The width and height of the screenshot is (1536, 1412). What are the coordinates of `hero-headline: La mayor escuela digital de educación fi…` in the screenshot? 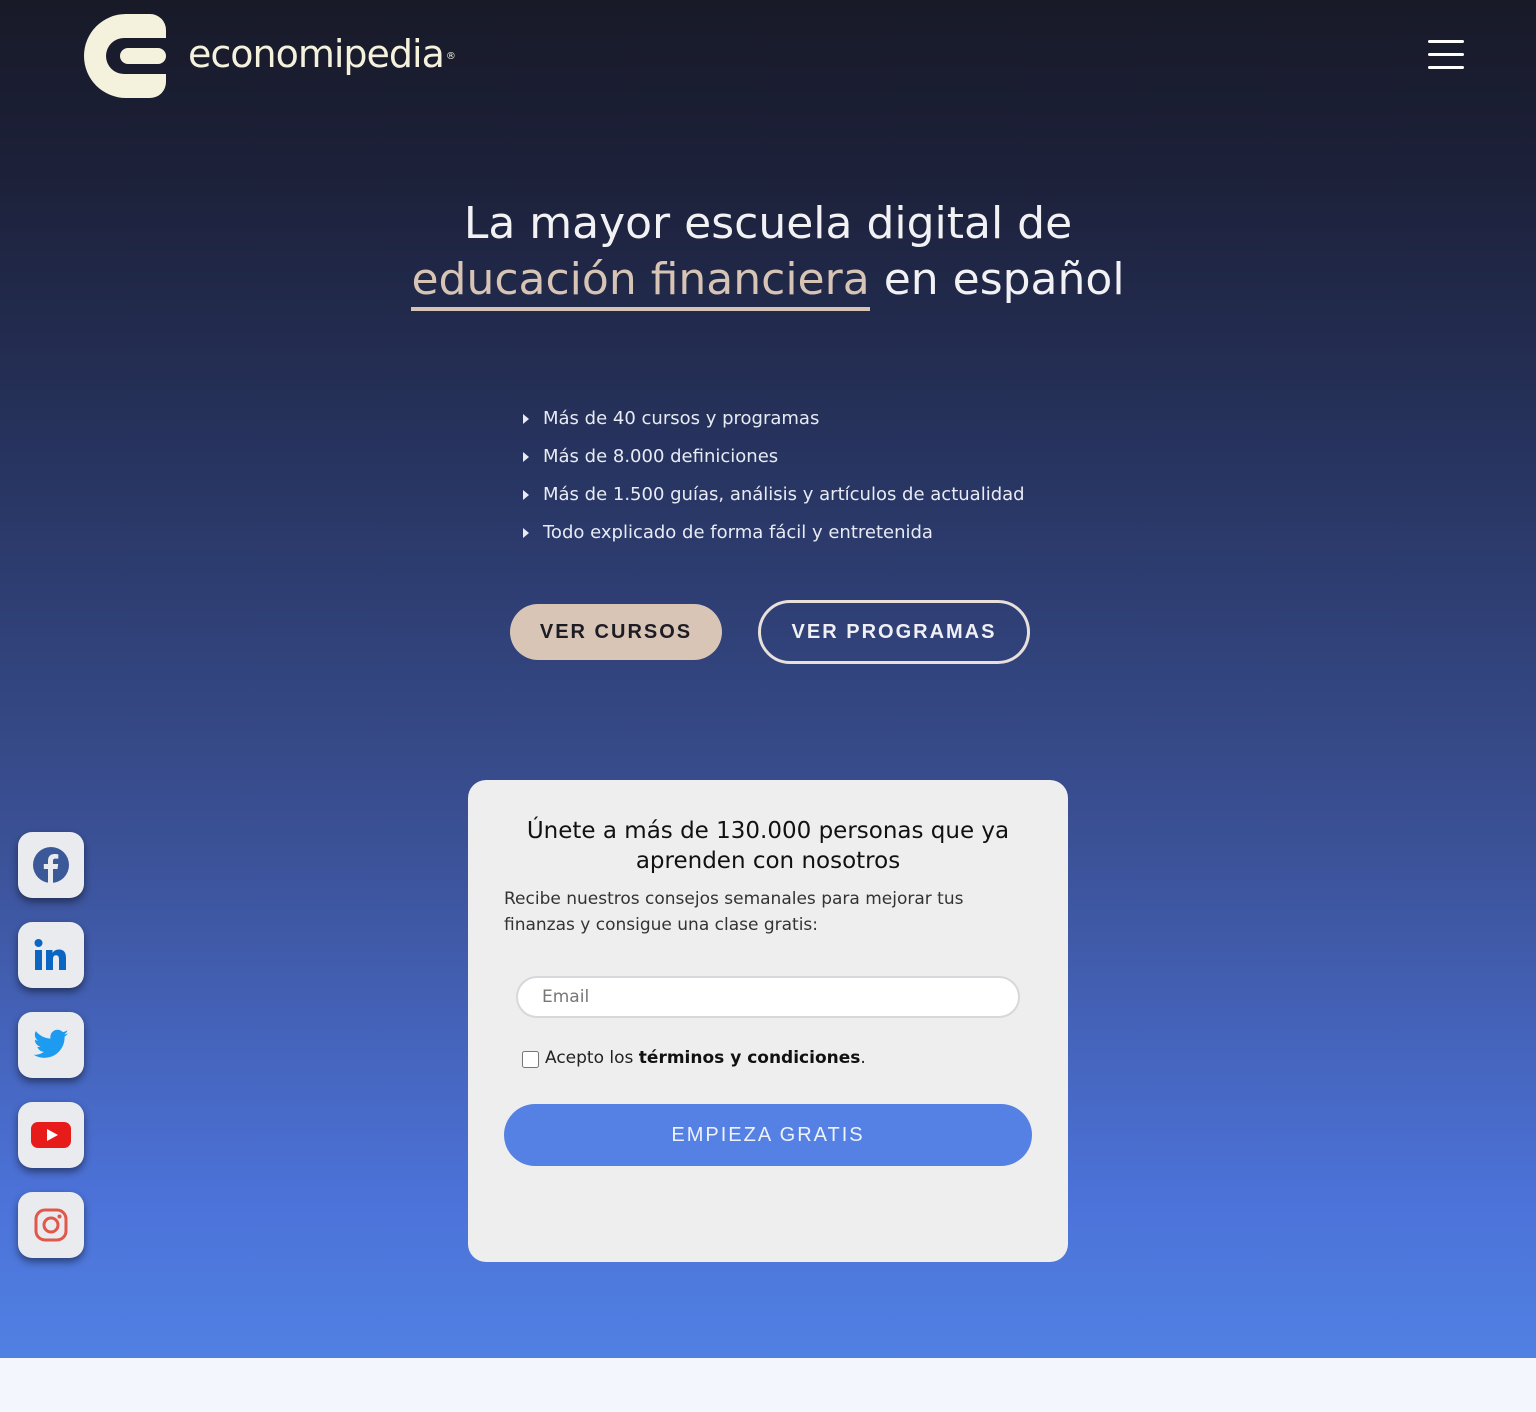 It's located at (768, 253).